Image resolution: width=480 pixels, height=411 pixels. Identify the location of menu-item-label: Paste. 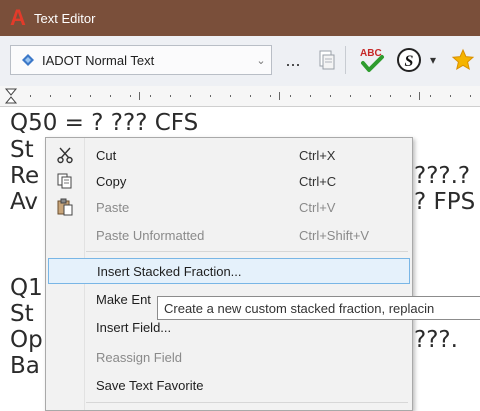
(113, 207).